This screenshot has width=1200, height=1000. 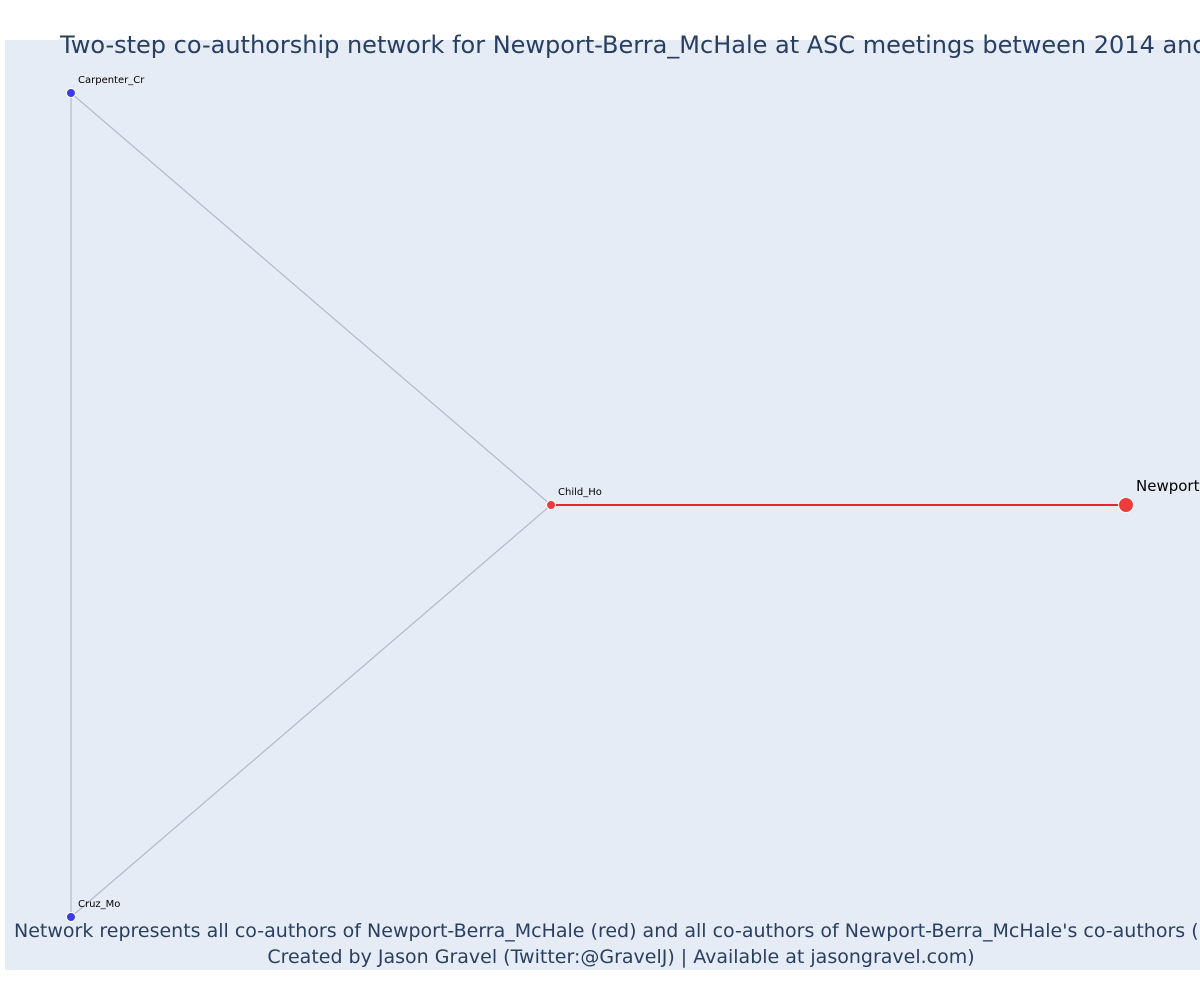 I want to click on node-child-ho, so click(x=551, y=505).